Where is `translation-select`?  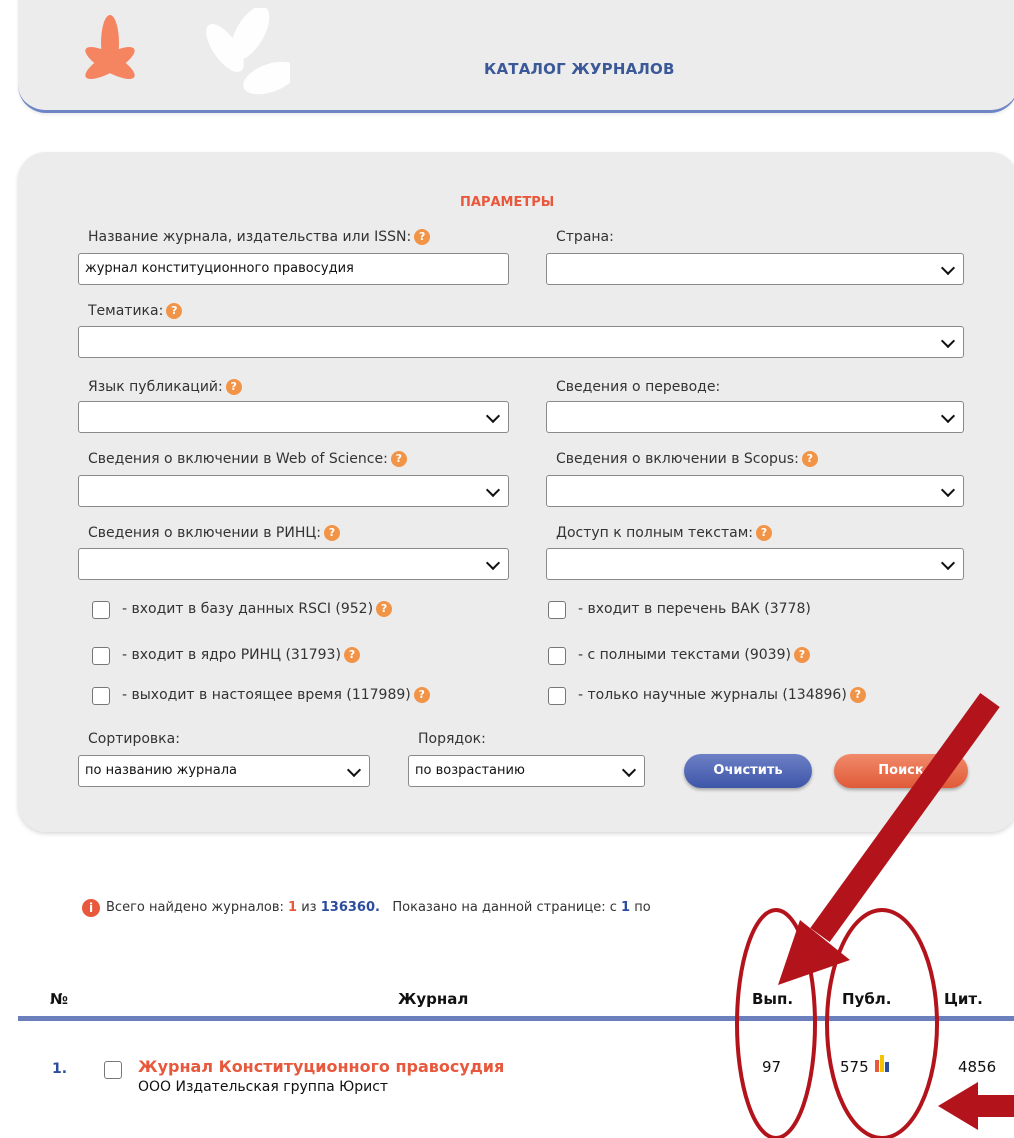
translation-select is located at coordinates (755, 417).